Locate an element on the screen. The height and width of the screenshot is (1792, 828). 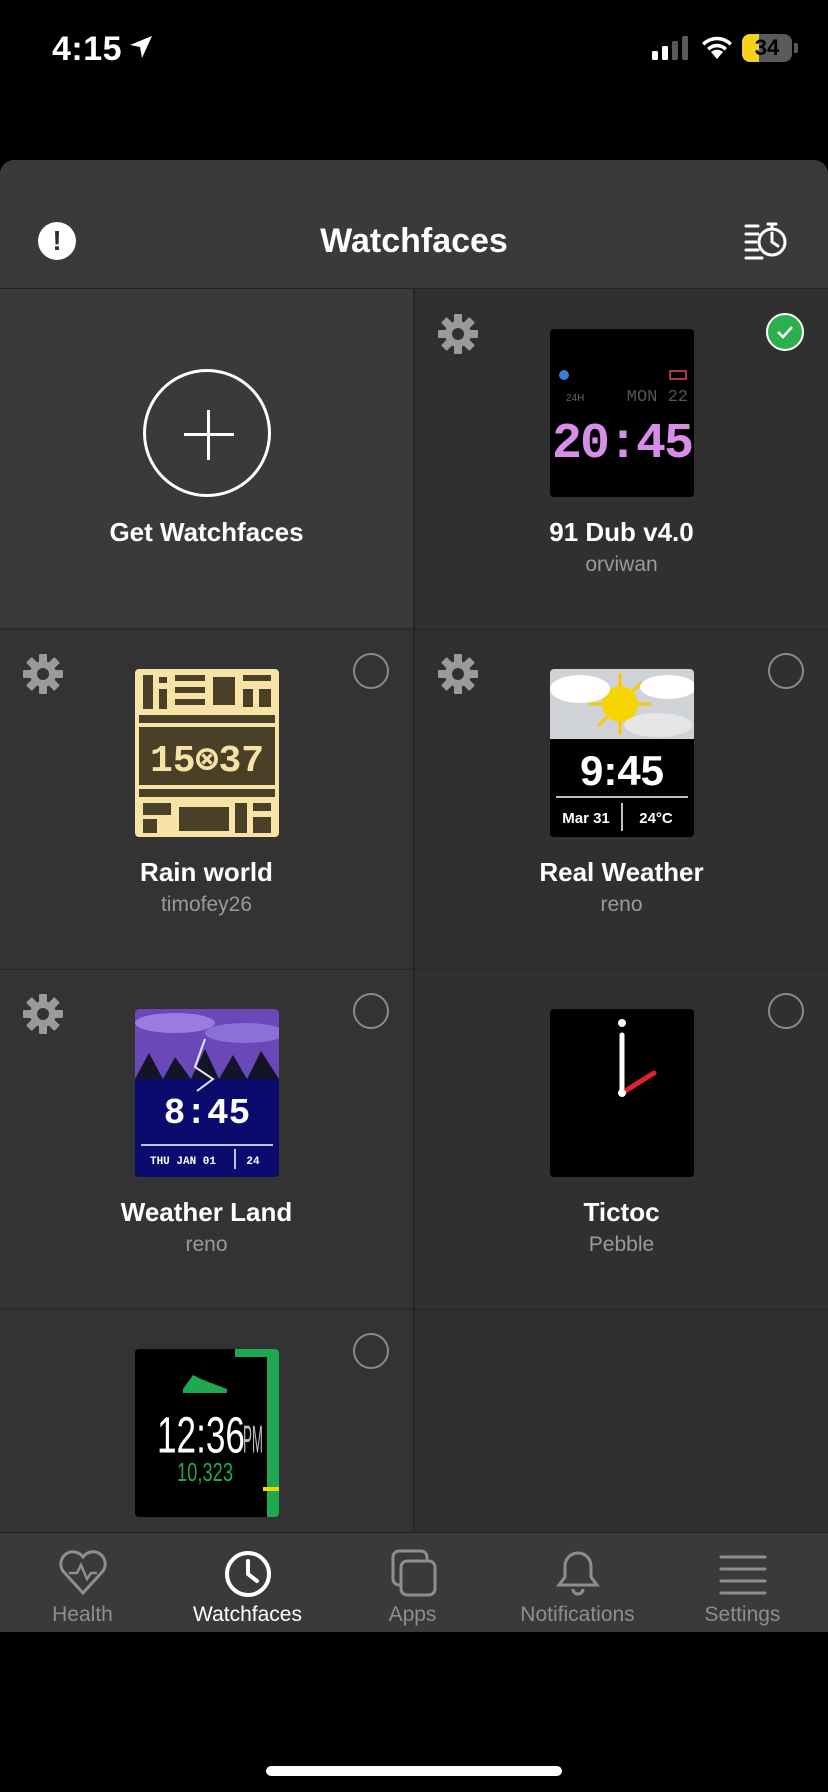
apps-icon is located at coordinates (413, 1573).